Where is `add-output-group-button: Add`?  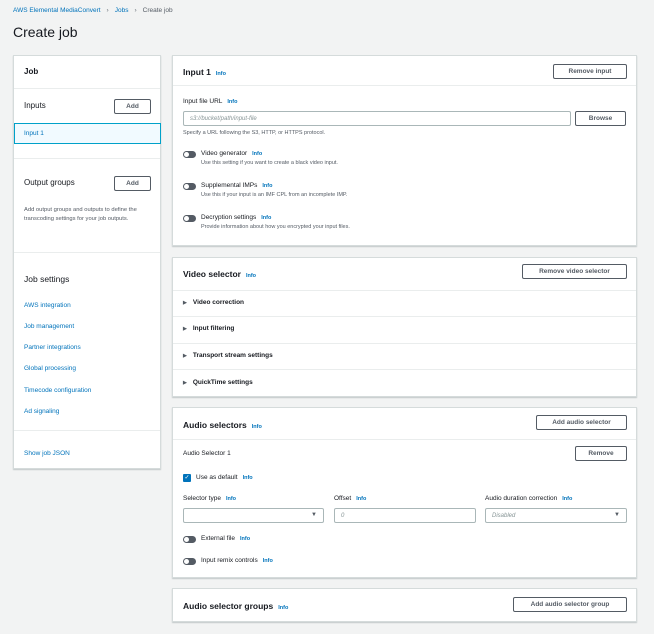
add-output-group-button: Add is located at coordinates (132, 183).